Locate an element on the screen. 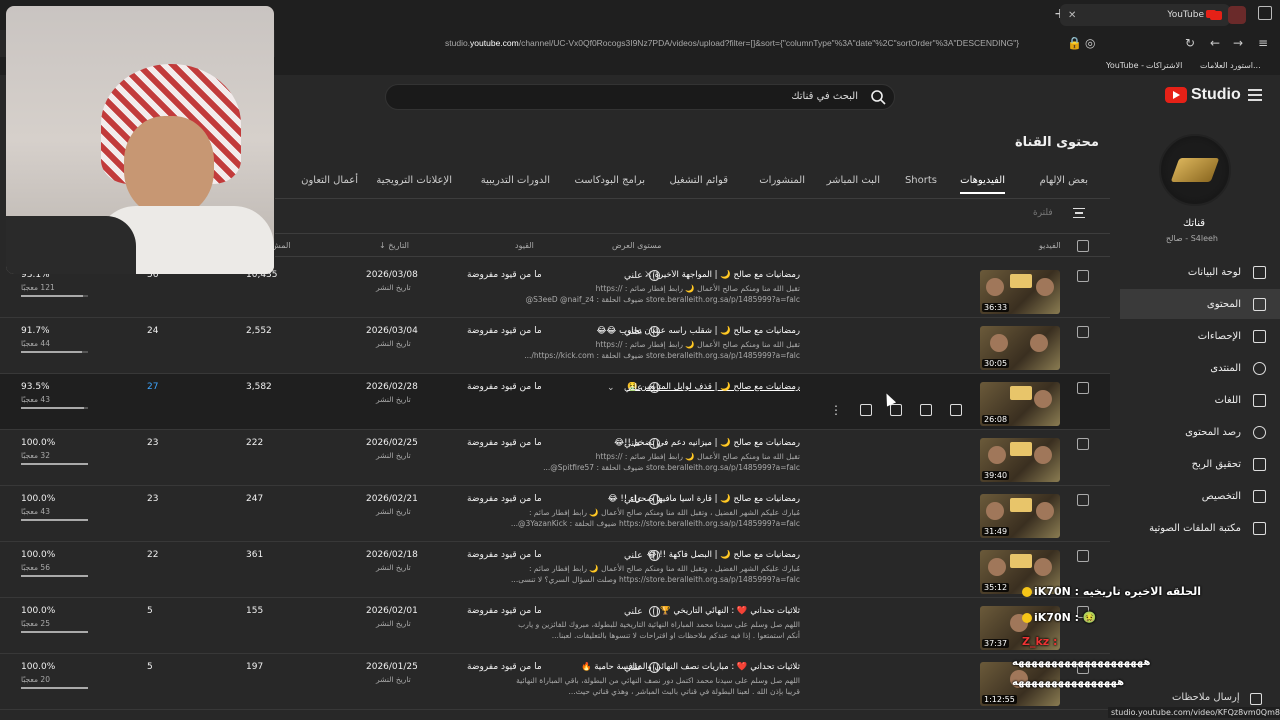 This screenshot has width=1280, height=720. edit-pencil-icon is located at coordinates (956, 410).